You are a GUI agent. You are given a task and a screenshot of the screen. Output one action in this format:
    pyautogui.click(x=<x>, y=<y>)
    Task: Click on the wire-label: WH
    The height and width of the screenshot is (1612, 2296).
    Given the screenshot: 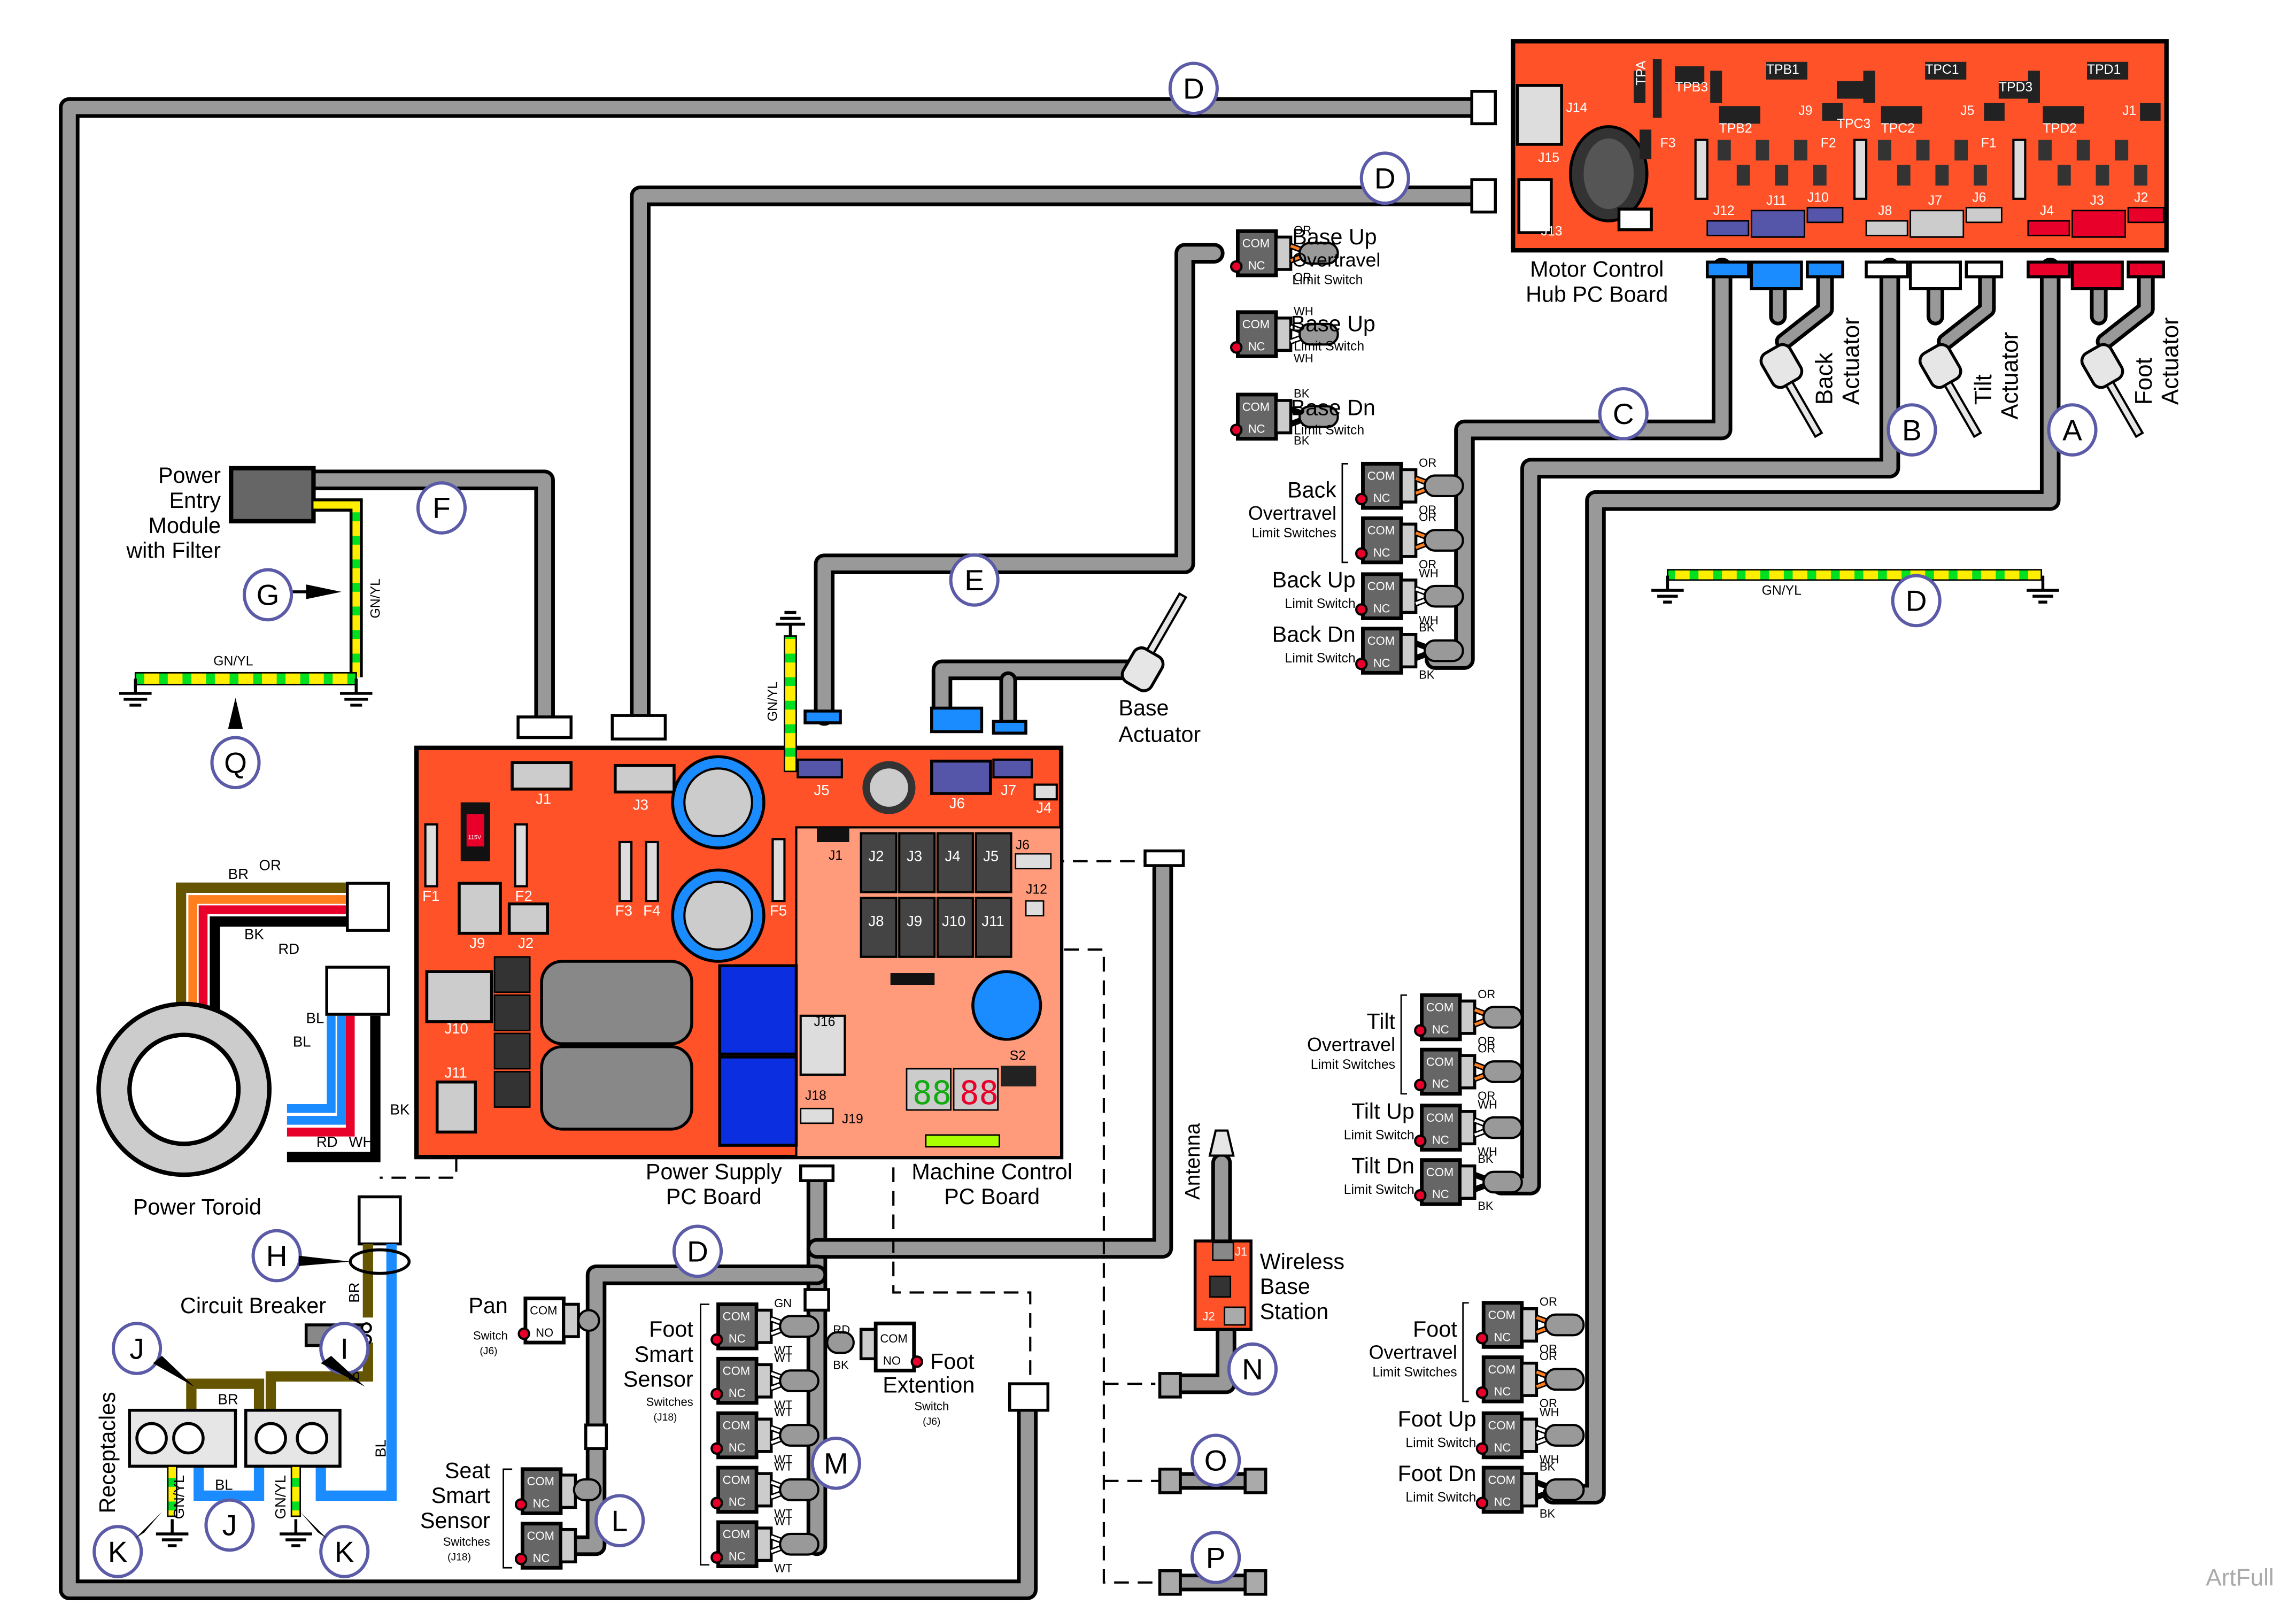 What is the action you would take?
    pyautogui.click(x=1429, y=573)
    